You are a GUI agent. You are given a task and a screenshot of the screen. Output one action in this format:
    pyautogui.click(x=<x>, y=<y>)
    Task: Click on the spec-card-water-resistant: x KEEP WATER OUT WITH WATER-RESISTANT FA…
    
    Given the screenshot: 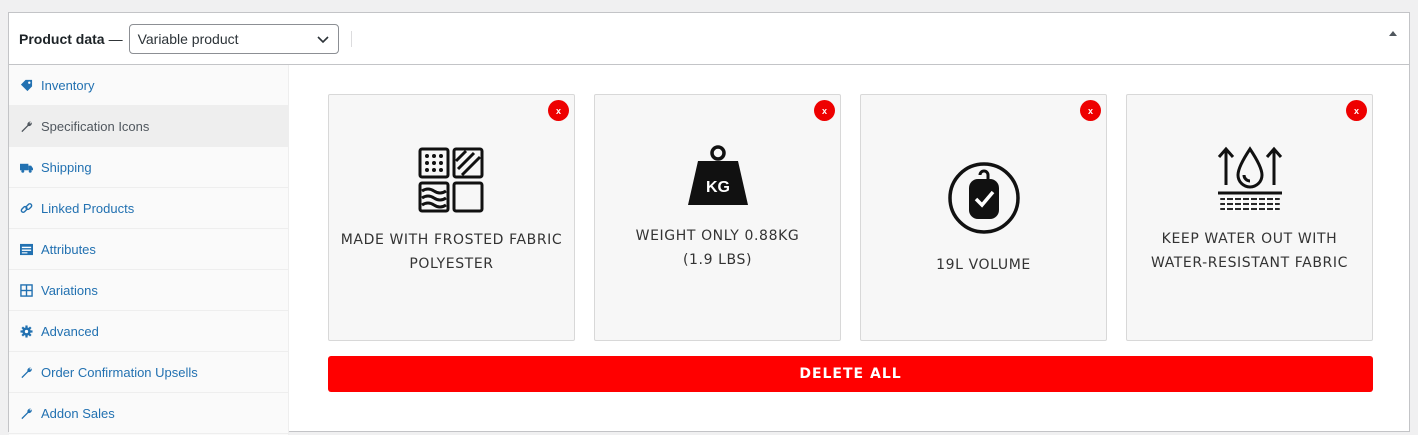 What is the action you would take?
    pyautogui.click(x=1249, y=217)
    